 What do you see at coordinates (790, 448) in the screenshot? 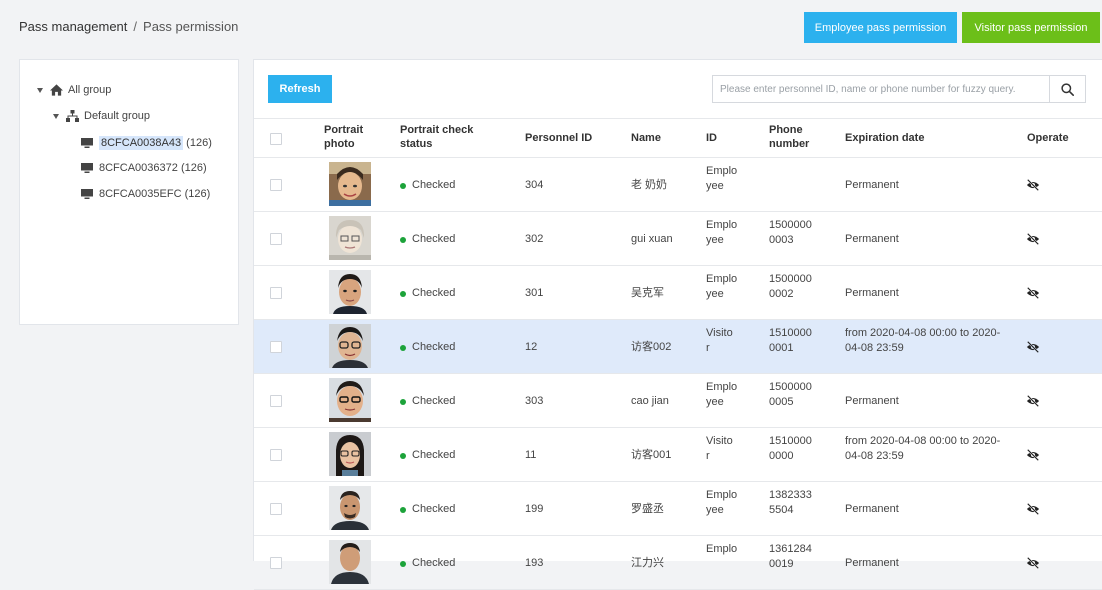
I see `phone-number: 1510000 0000` at bounding box center [790, 448].